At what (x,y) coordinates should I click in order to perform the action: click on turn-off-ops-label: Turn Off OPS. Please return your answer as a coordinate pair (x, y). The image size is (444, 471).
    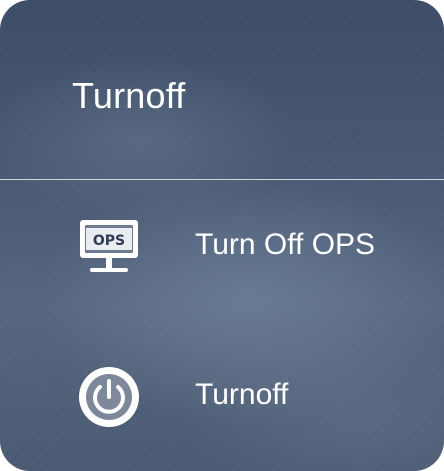
    Looking at the image, I should click on (285, 244).